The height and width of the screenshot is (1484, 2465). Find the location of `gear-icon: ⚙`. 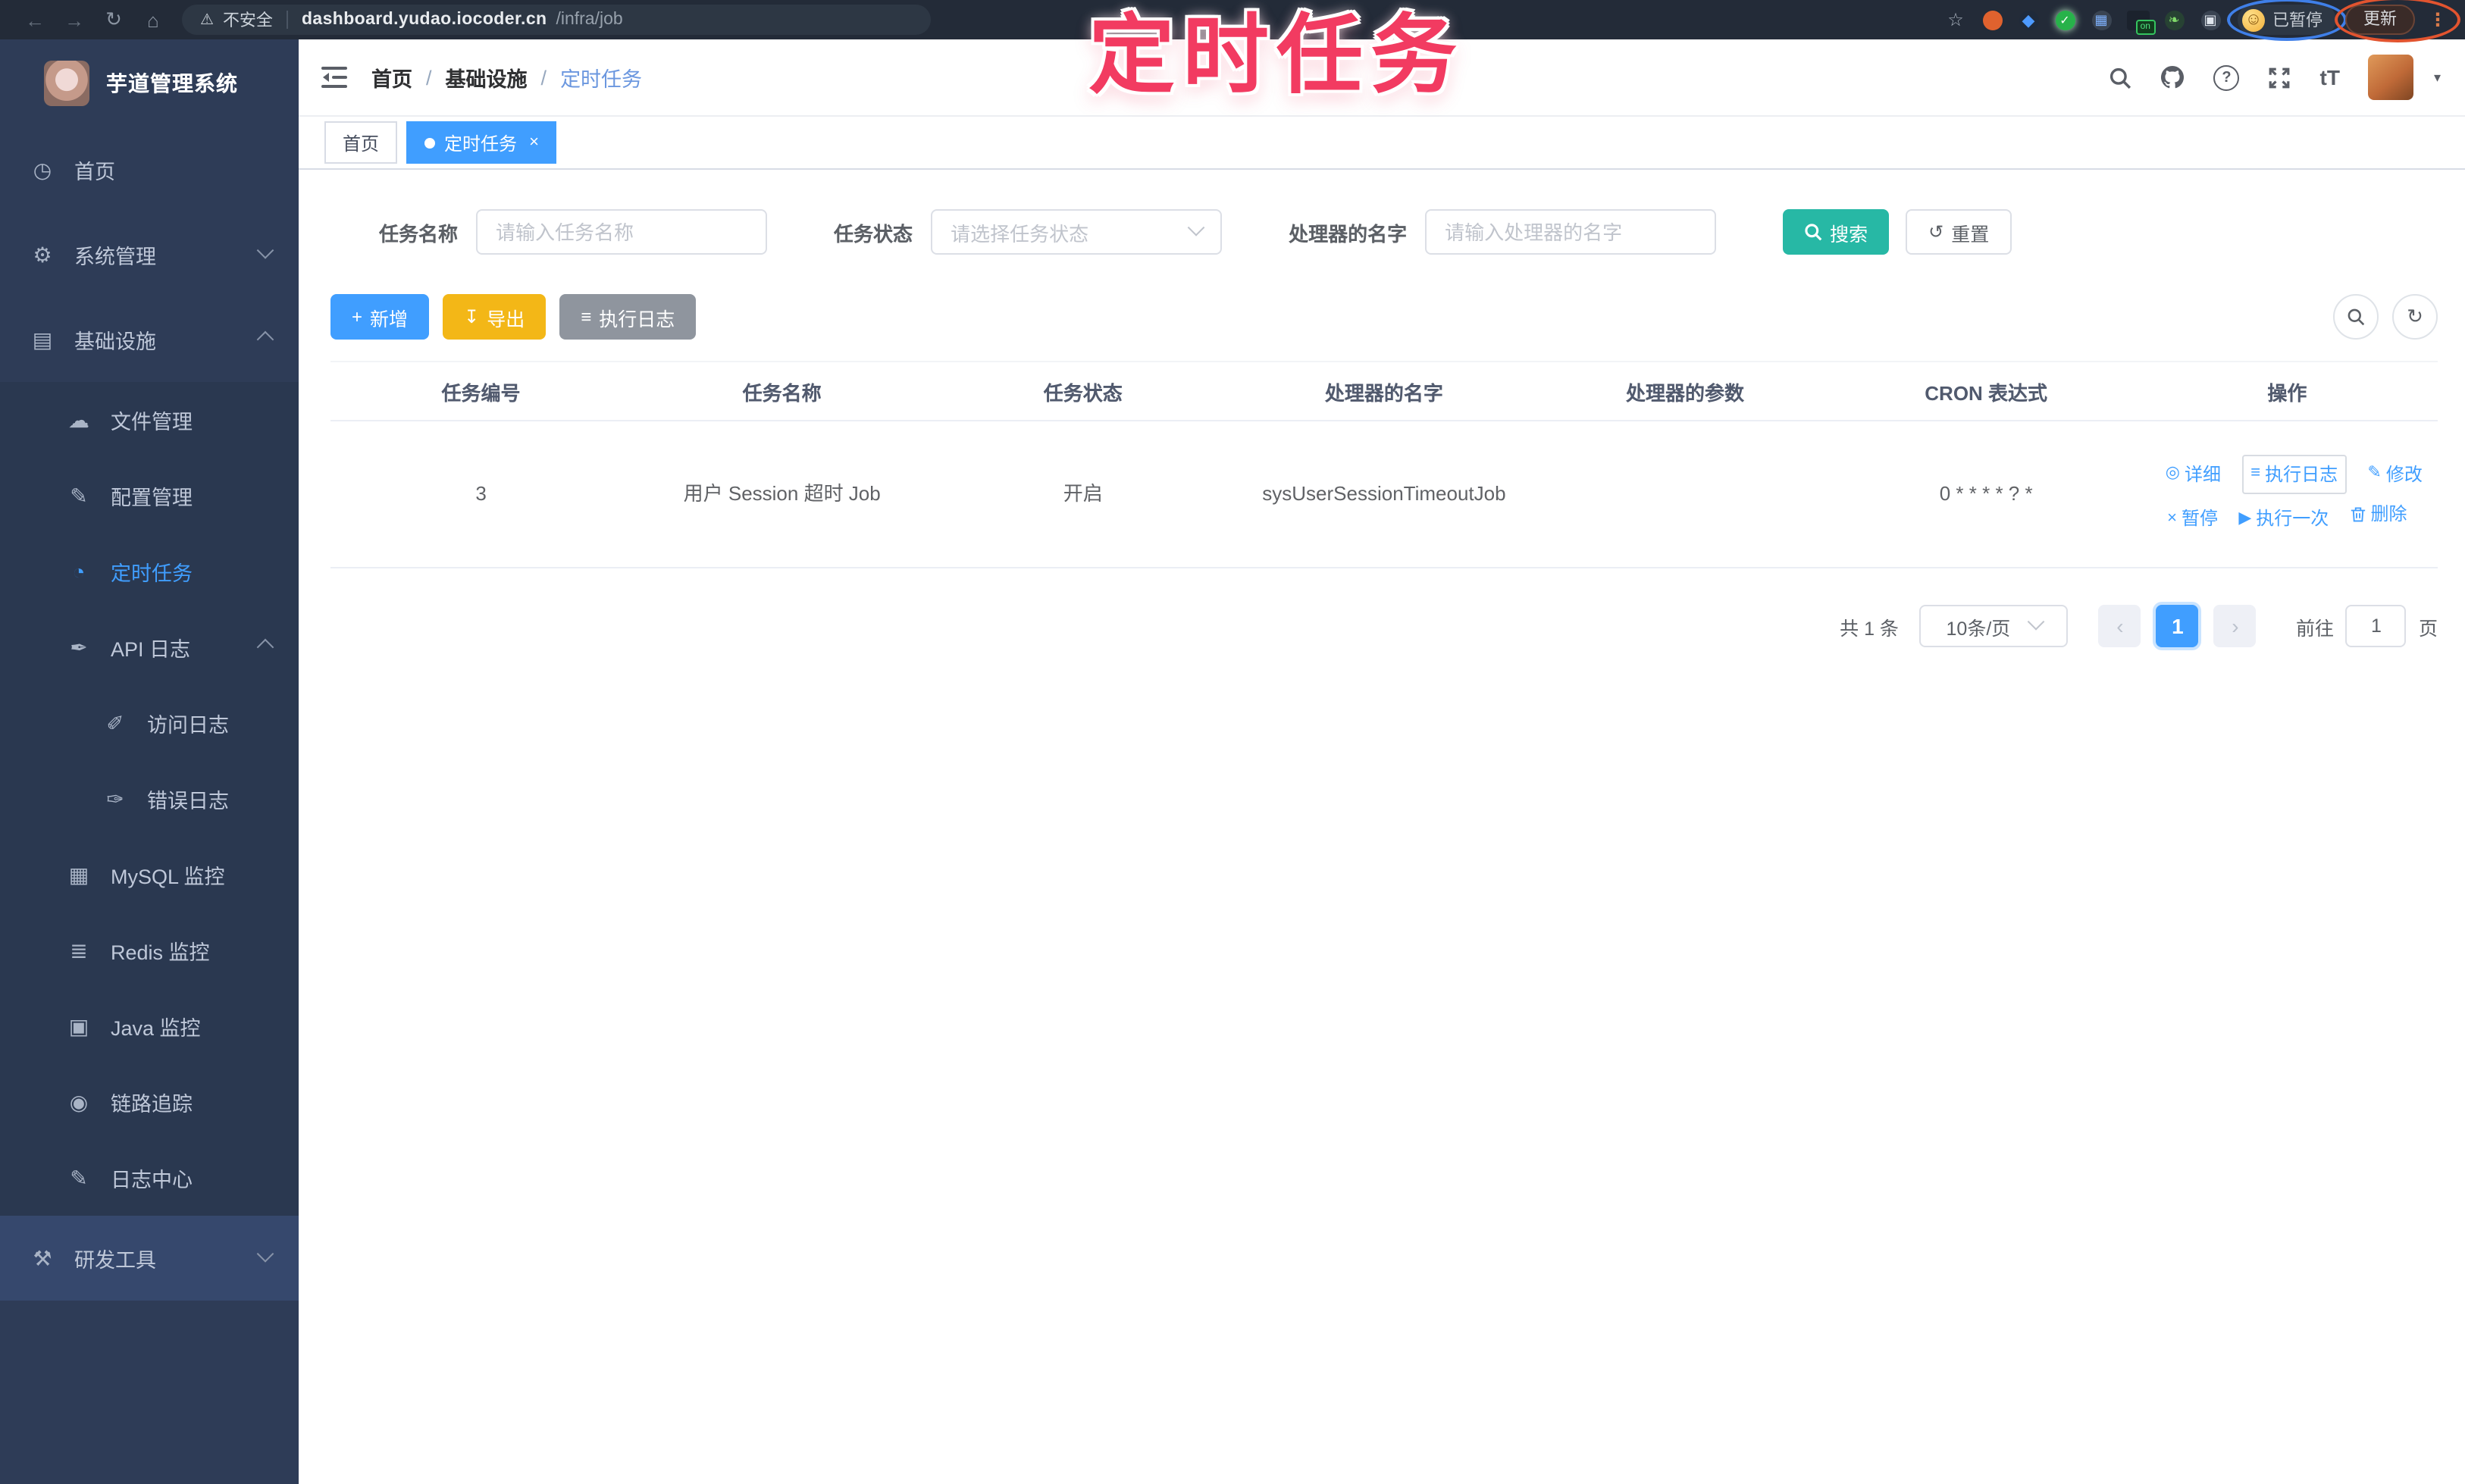

gear-icon: ⚙ is located at coordinates (42, 254).